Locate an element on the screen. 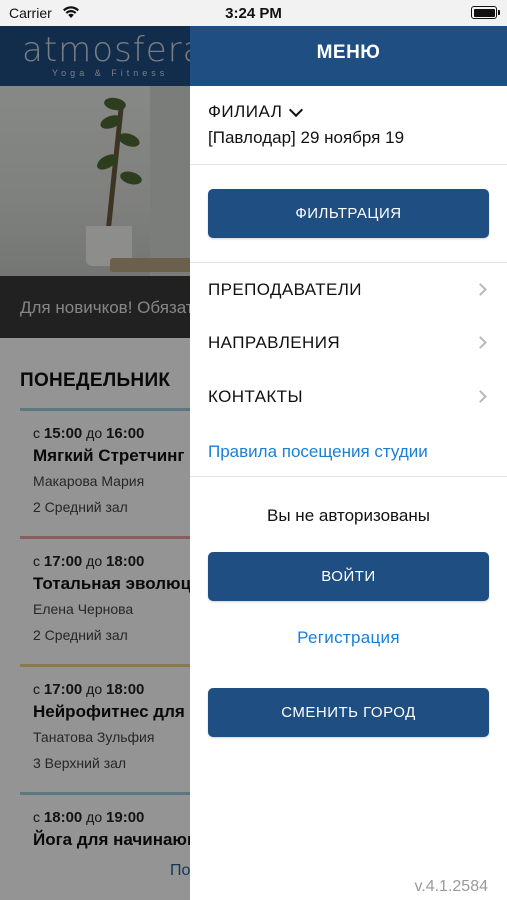 The width and height of the screenshot is (507, 900). status-bar: Carrier 3:24 PM is located at coordinates (253, 13).